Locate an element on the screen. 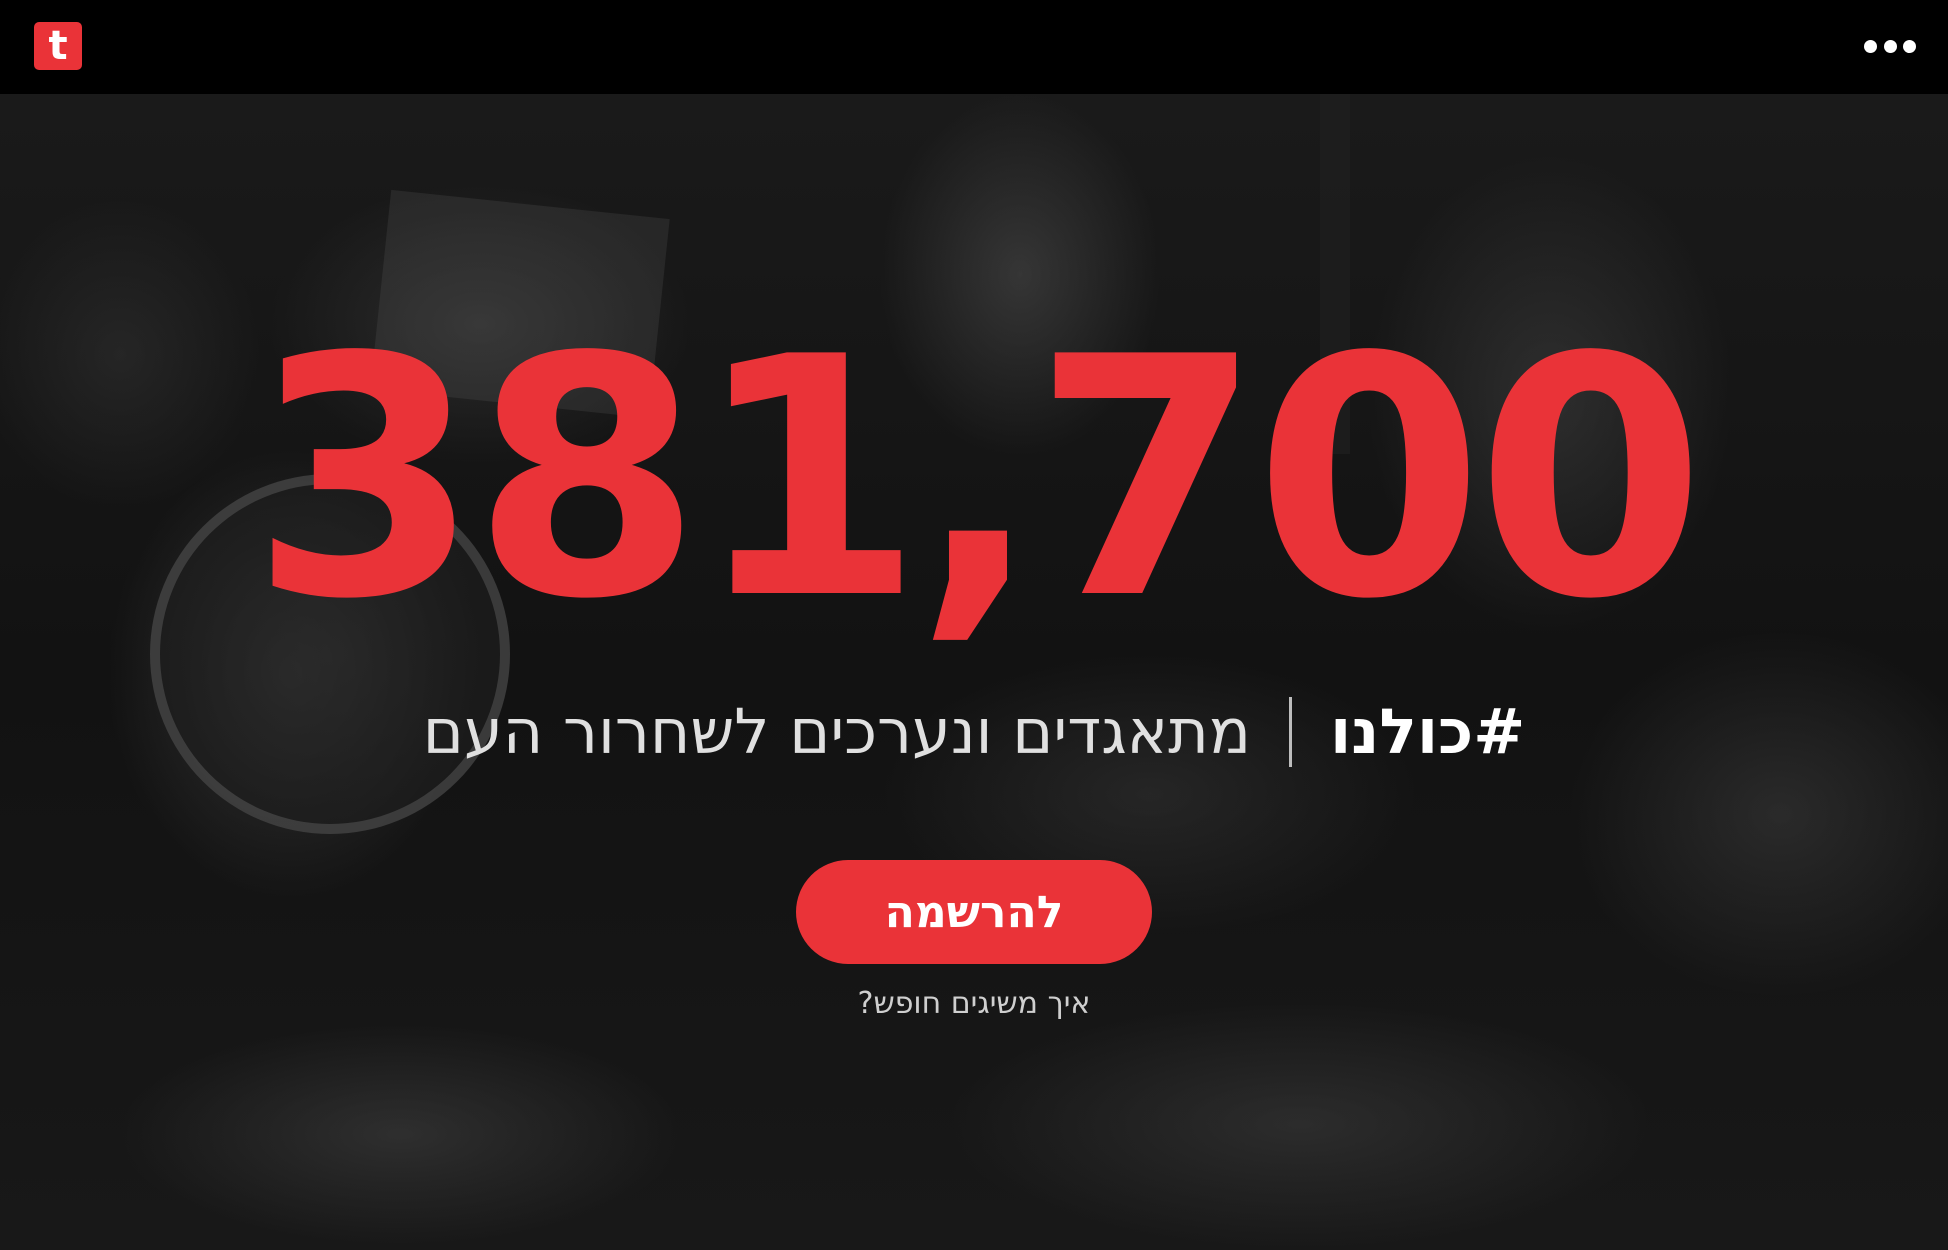  register-button: להרשמה is located at coordinates (974, 912).